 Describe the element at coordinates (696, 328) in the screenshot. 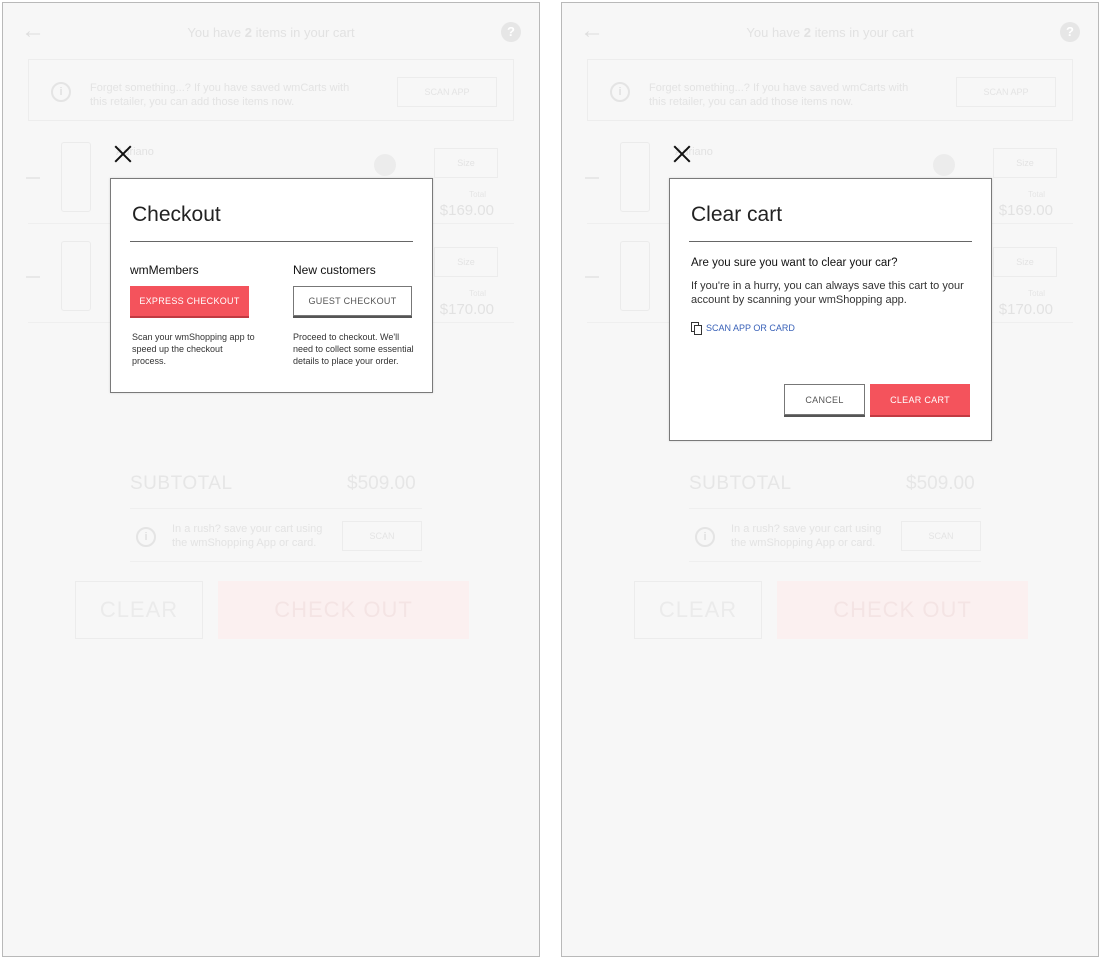

I see `copy-icon` at that location.